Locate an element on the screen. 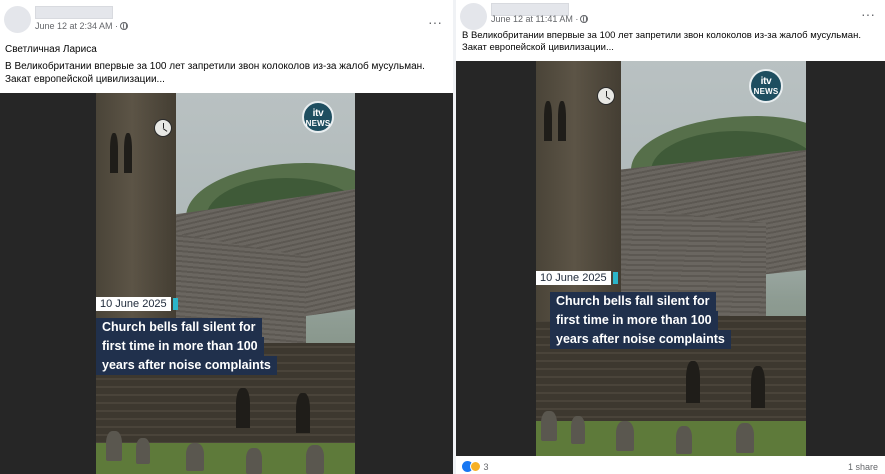  author-name-redacted is located at coordinates (74, 12).